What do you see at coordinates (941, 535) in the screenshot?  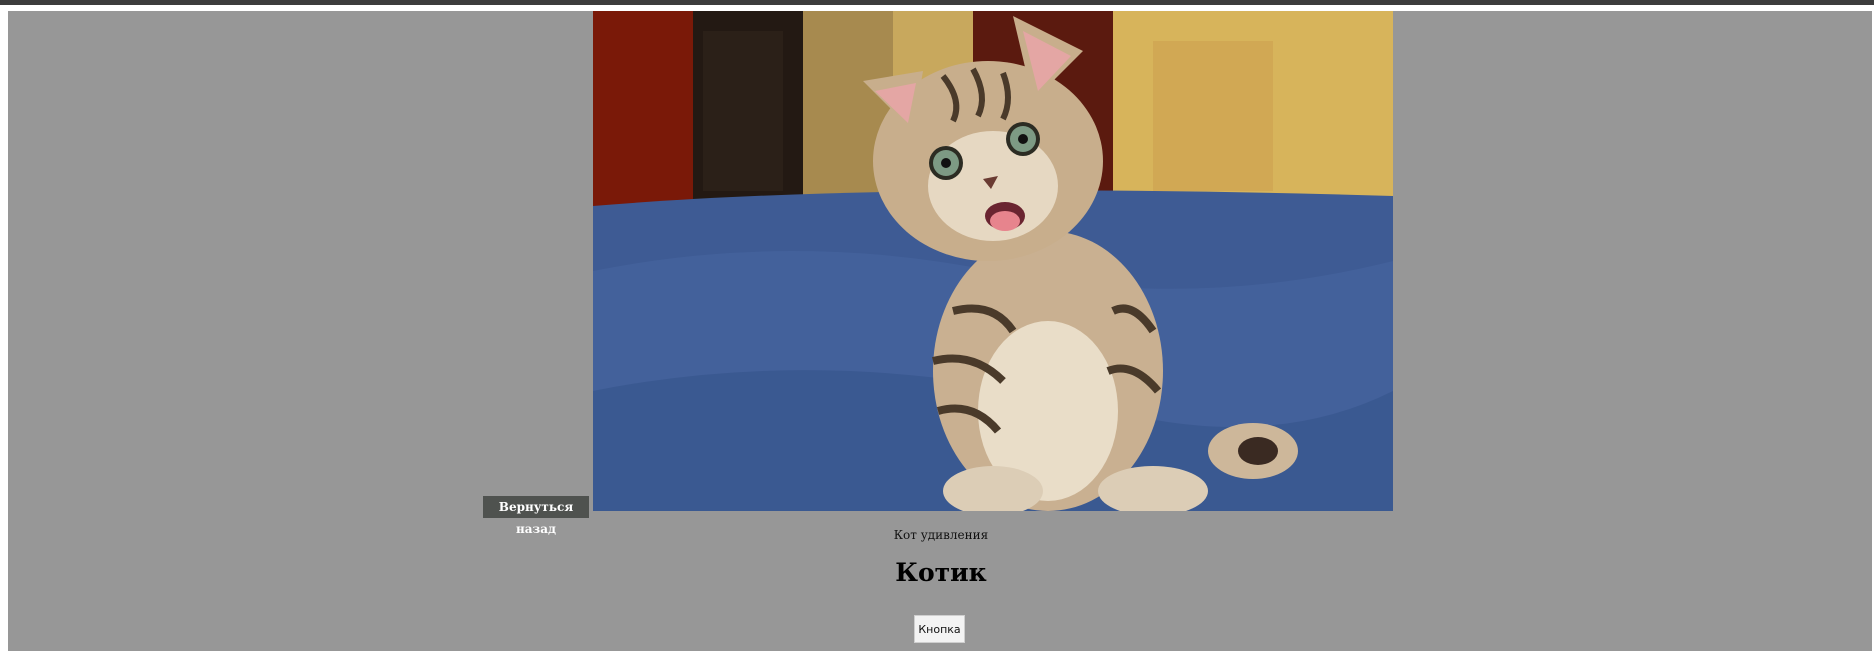 I see `image-caption: Кот удивления` at bounding box center [941, 535].